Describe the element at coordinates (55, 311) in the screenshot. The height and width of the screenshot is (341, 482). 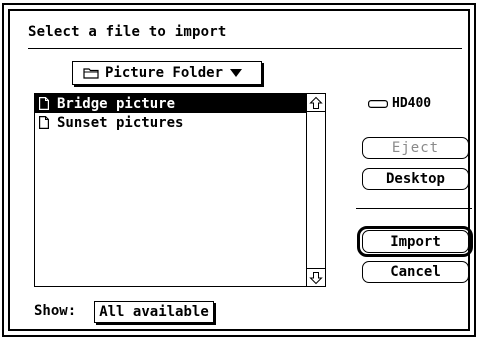
I see `show-label: Show:` at that location.